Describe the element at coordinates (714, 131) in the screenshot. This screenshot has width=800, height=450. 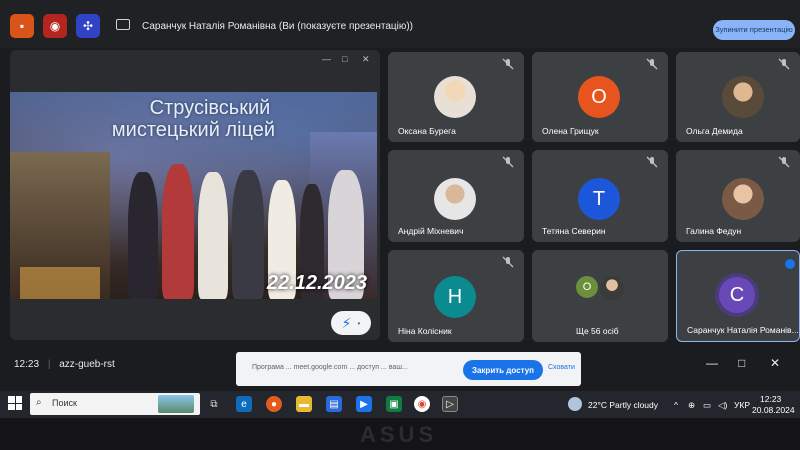
I see `participant-name: Ольга Демида` at that location.